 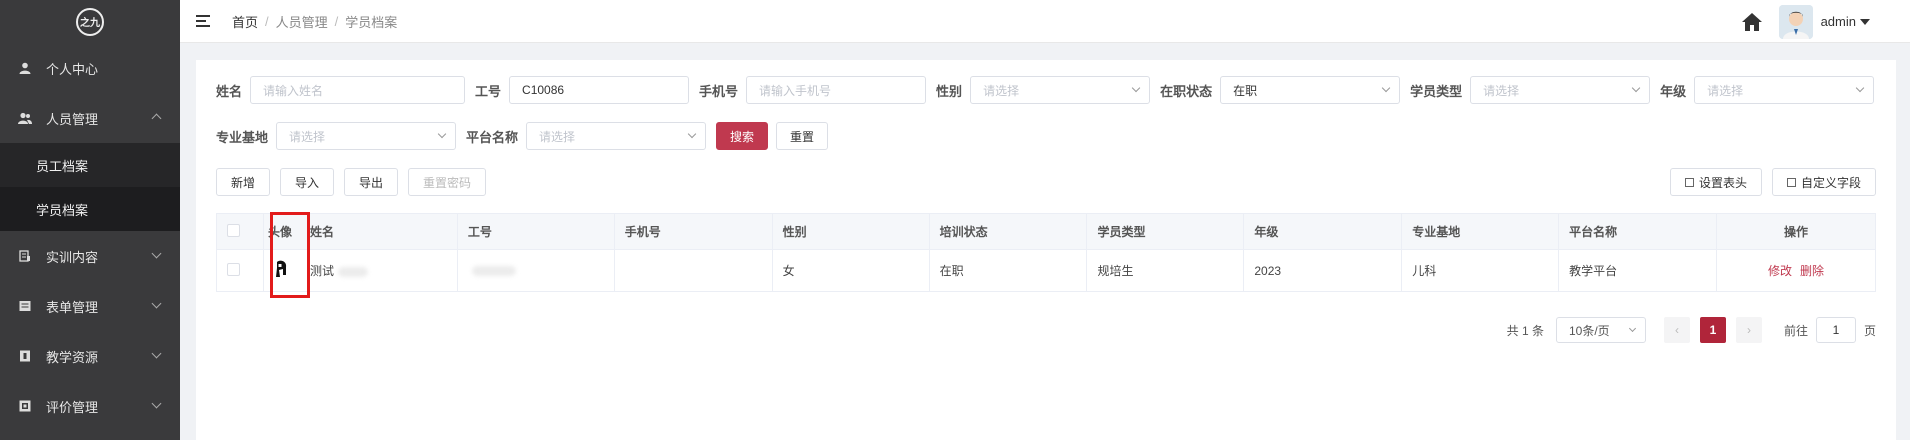 What do you see at coordinates (1310, 90) in the screenshot?
I see `status-select: 在职` at bounding box center [1310, 90].